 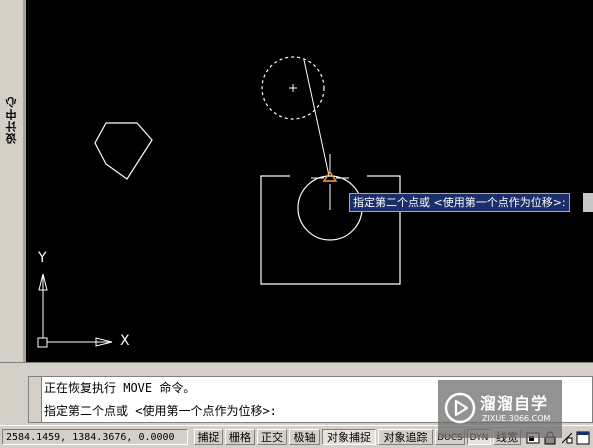 What do you see at coordinates (208, 437) in the screenshot?
I see `snap-toggle: 捕捉` at bounding box center [208, 437].